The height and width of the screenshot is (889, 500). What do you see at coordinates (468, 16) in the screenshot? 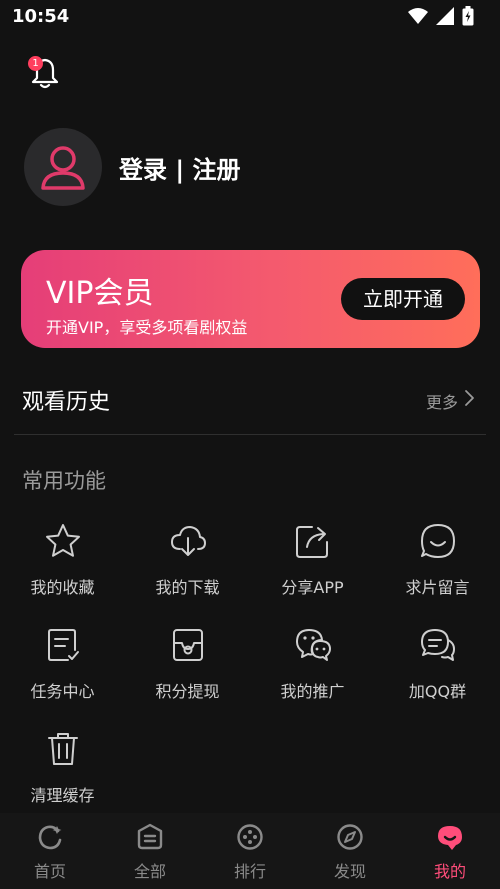
I see `battery-icon` at bounding box center [468, 16].